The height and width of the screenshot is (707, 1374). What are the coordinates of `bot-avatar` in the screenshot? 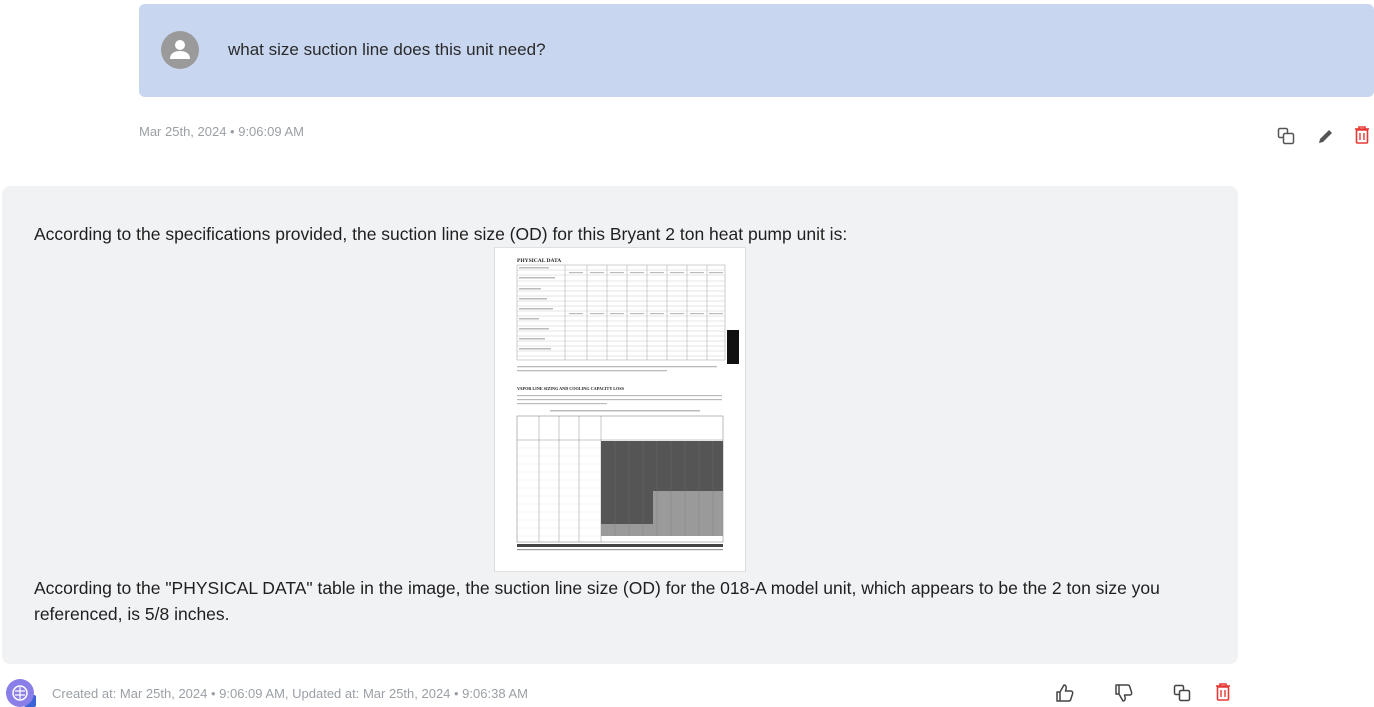 It's located at (20, 693).